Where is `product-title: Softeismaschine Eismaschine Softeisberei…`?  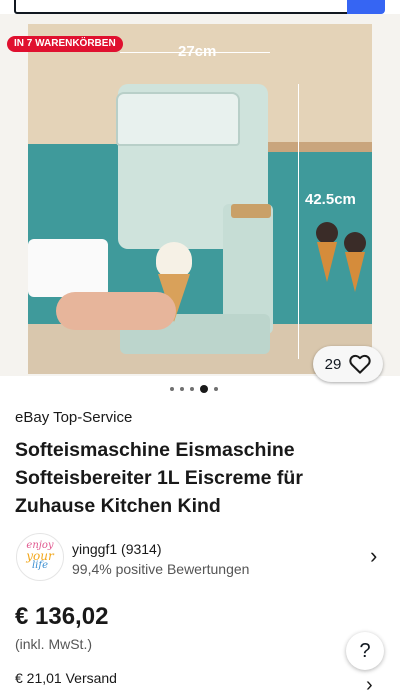 product-title: Softeismaschine Eismaschine Softeisberei… is located at coordinates (159, 478).